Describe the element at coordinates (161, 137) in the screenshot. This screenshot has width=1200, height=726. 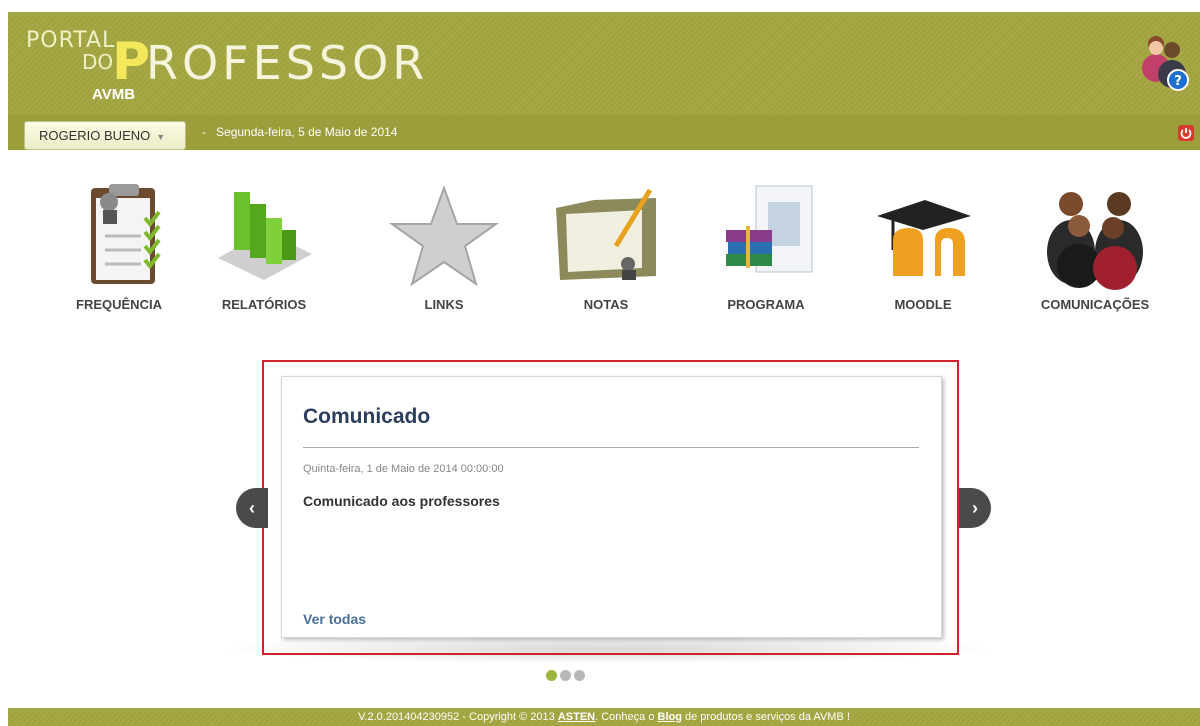
I see `chevron-down-icon: ▼` at that location.